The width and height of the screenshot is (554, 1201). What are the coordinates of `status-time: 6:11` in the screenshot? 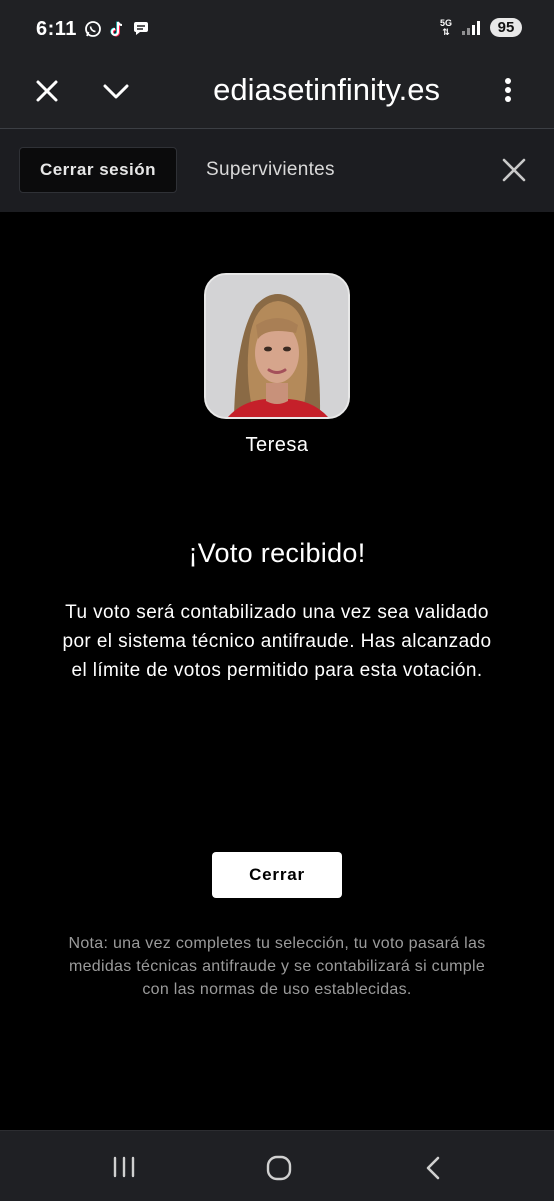 It's located at (56, 29).